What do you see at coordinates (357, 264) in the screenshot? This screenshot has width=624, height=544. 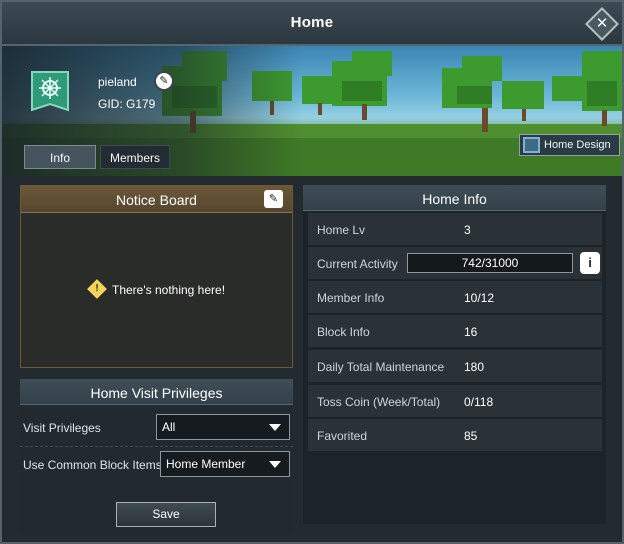 I see `info-label: Current Activity` at bounding box center [357, 264].